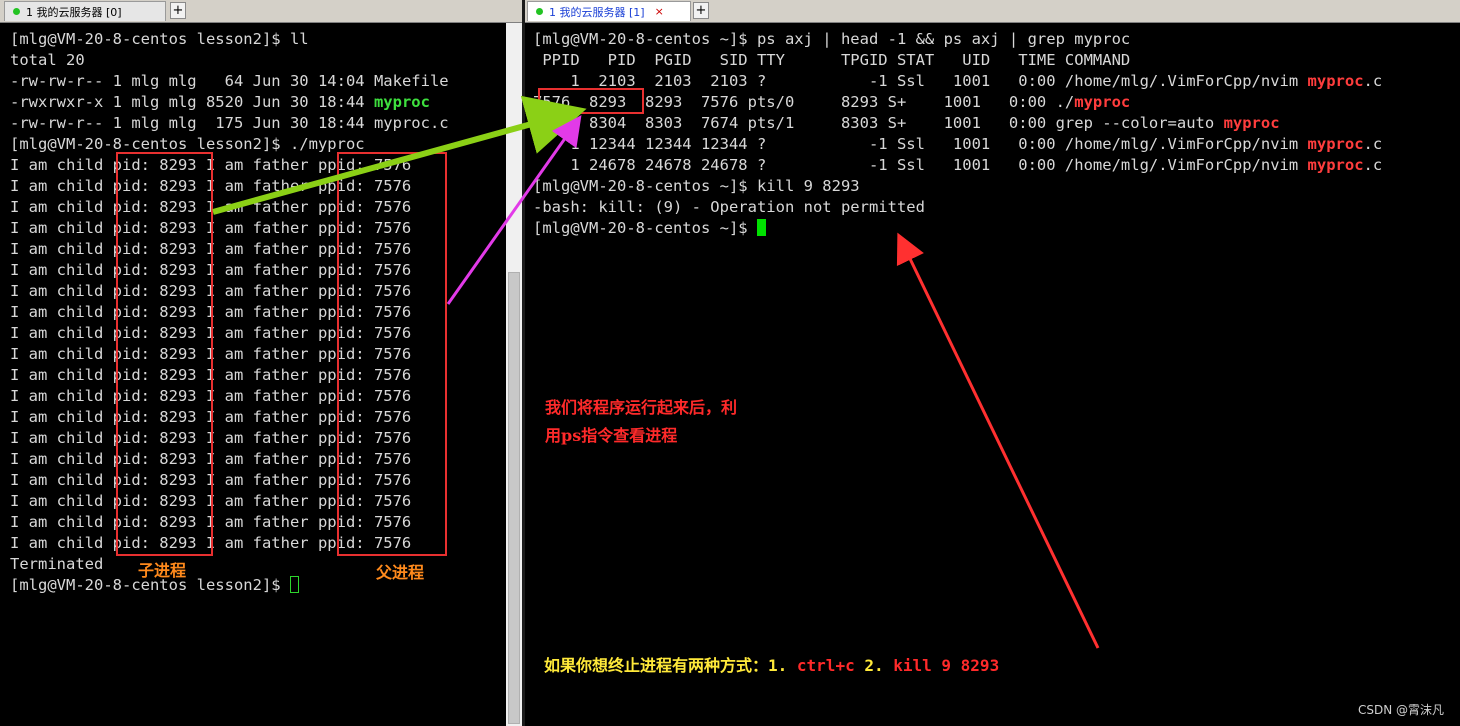 The width and height of the screenshot is (1460, 726). Describe the element at coordinates (514, 210) in the screenshot. I see `magenta-arrow` at that location.